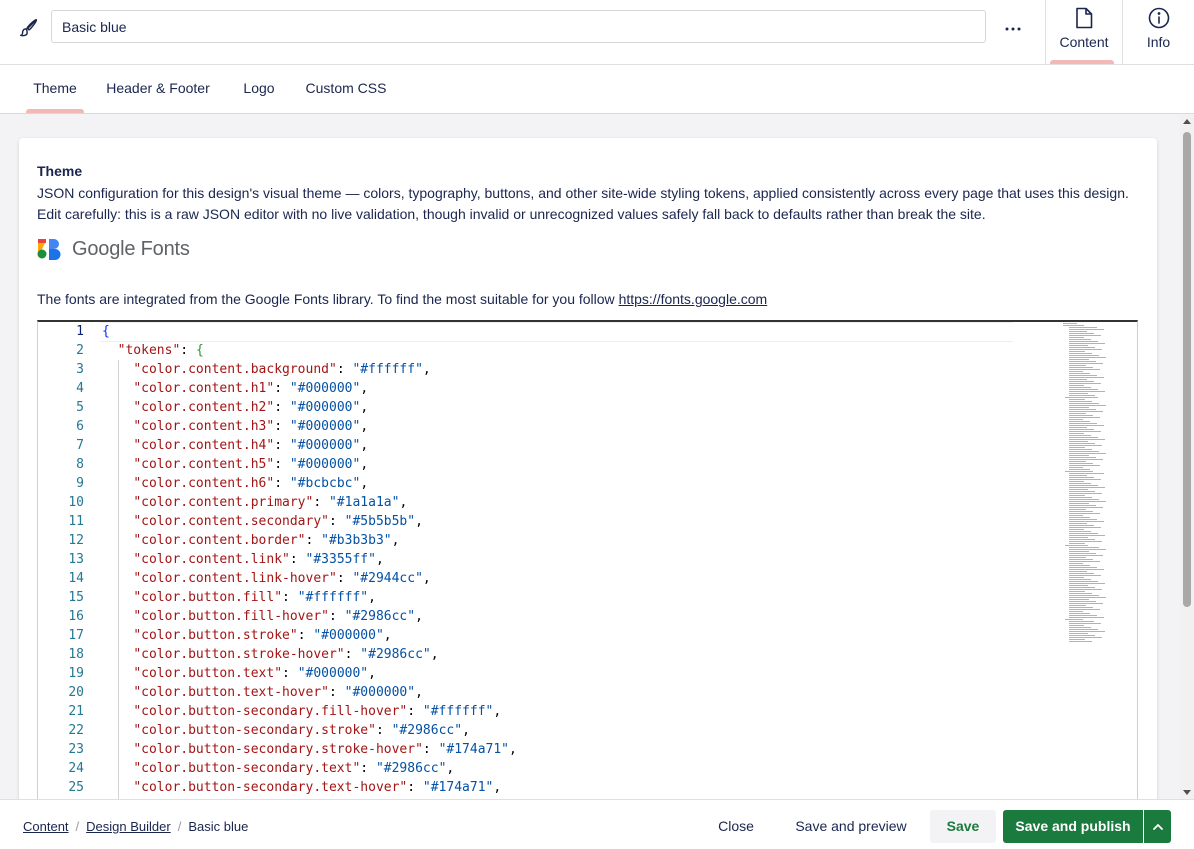  Describe the element at coordinates (80, 426) in the screenshot. I see `line-number: 6` at that location.